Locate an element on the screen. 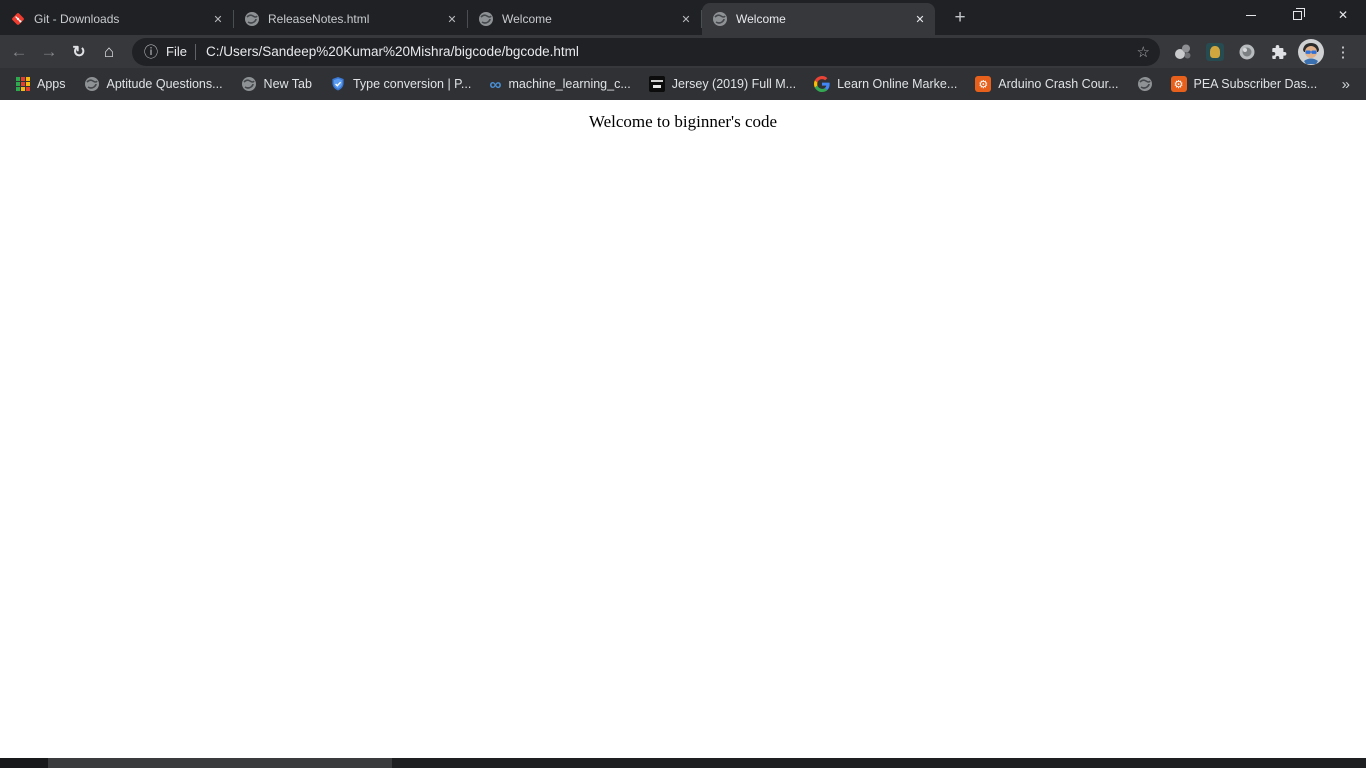 The image size is (1366, 768). google-g-icon is located at coordinates (822, 84).